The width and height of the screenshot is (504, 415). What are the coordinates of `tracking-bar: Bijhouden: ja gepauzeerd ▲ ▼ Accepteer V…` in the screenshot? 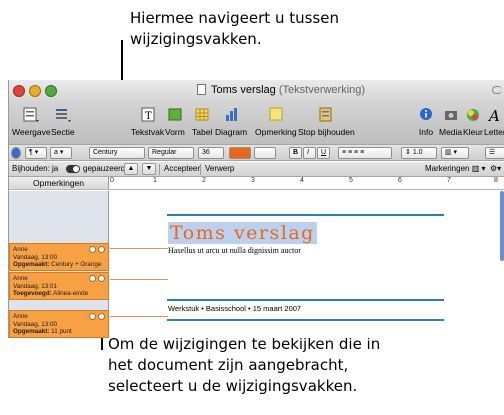 It's located at (256, 169).